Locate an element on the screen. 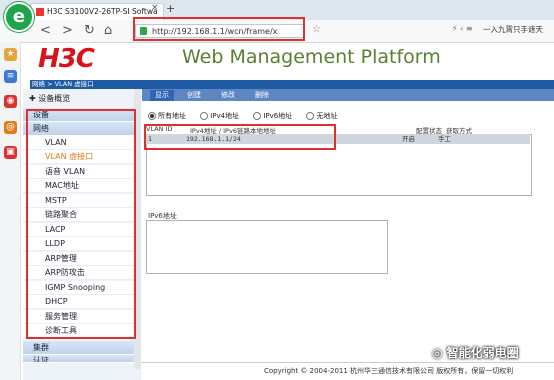 The height and width of the screenshot is (380, 554). watermark: ◎ 智能化弱电圈 is located at coordinates (475, 352).